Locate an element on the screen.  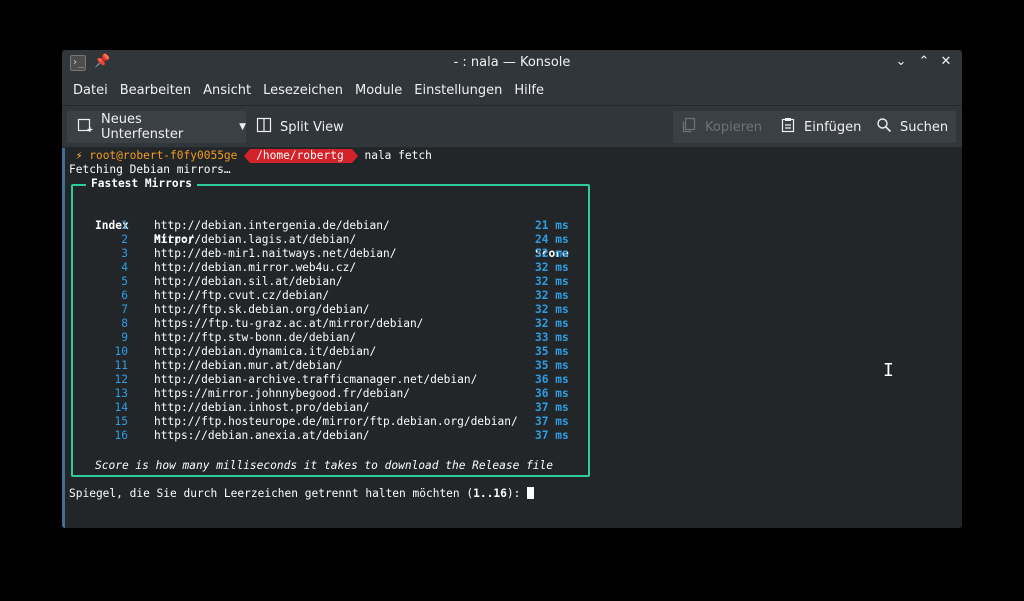
table-row: 6 http://ftp.cvut.cz/debian/32 ms is located at coordinates (322, 296).